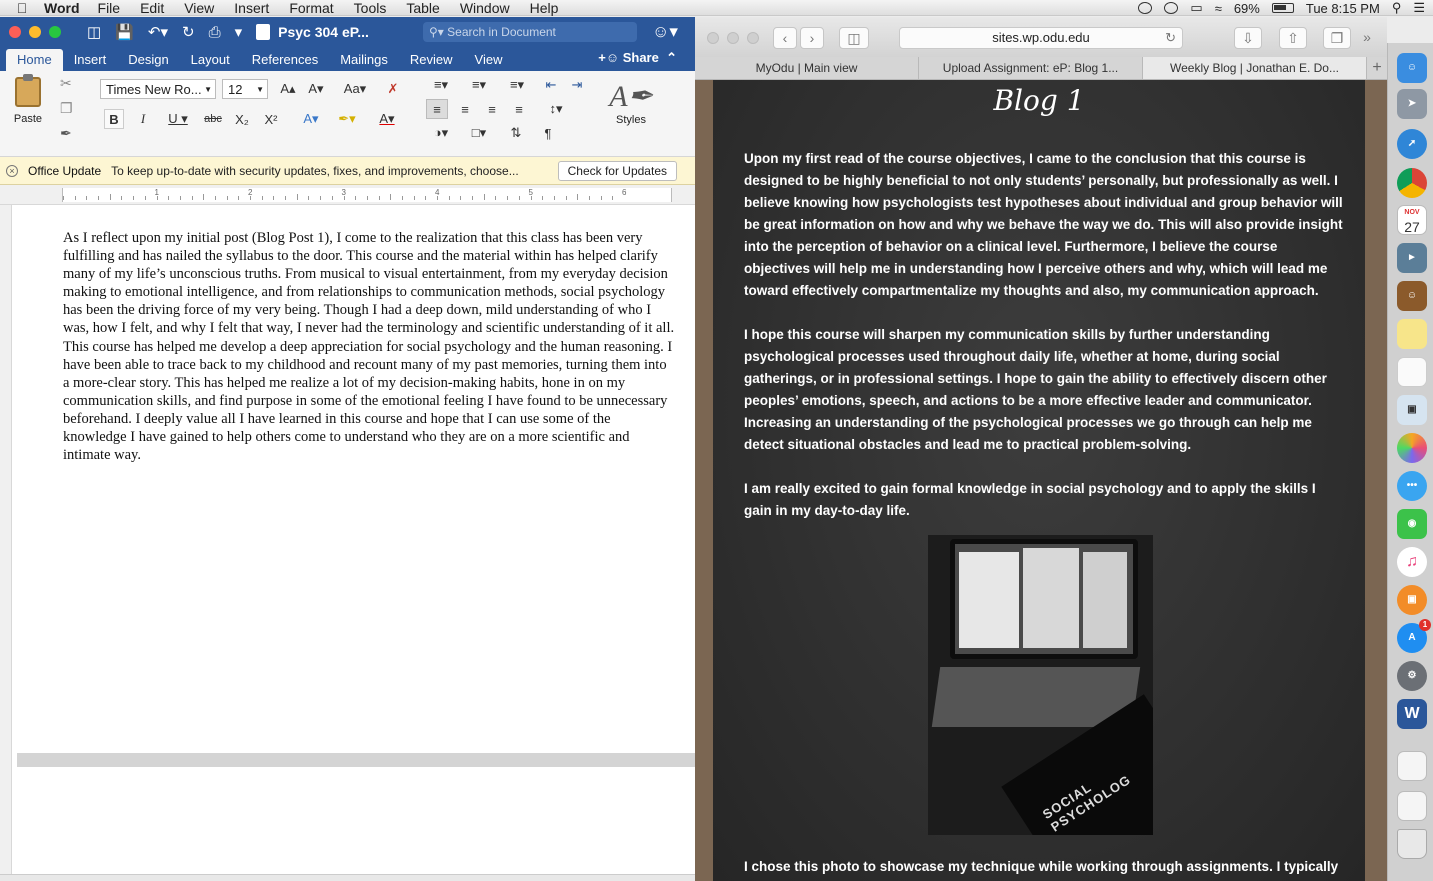 The height and width of the screenshot is (881, 1433). Describe the element at coordinates (1196, 8) in the screenshot. I see `airplay-icon: ▭` at that location.